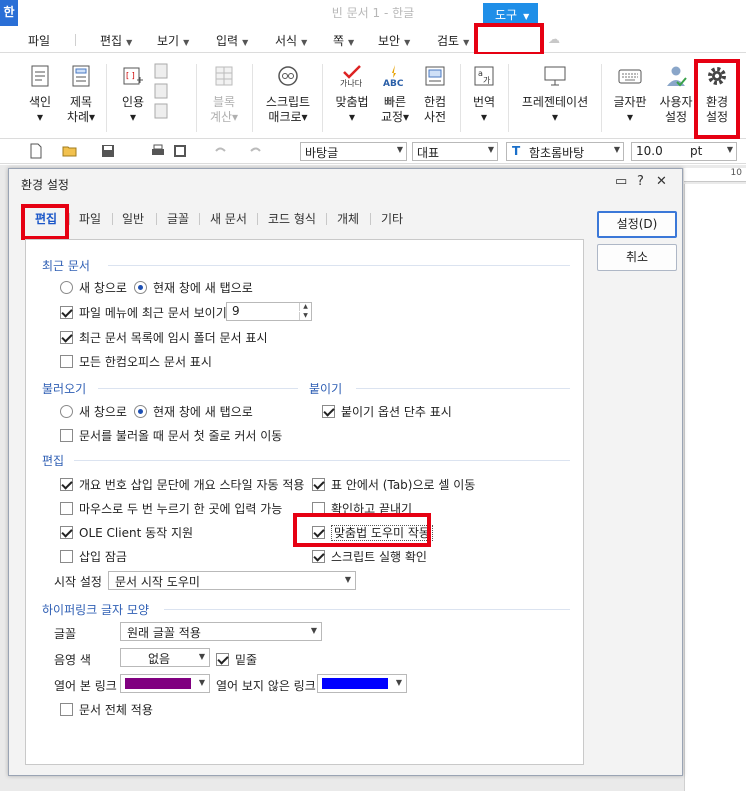 The height and width of the screenshot is (791, 746). Describe the element at coordinates (353, 151) in the screenshot. I see `style-combo: 바탕글 ▼` at that location.